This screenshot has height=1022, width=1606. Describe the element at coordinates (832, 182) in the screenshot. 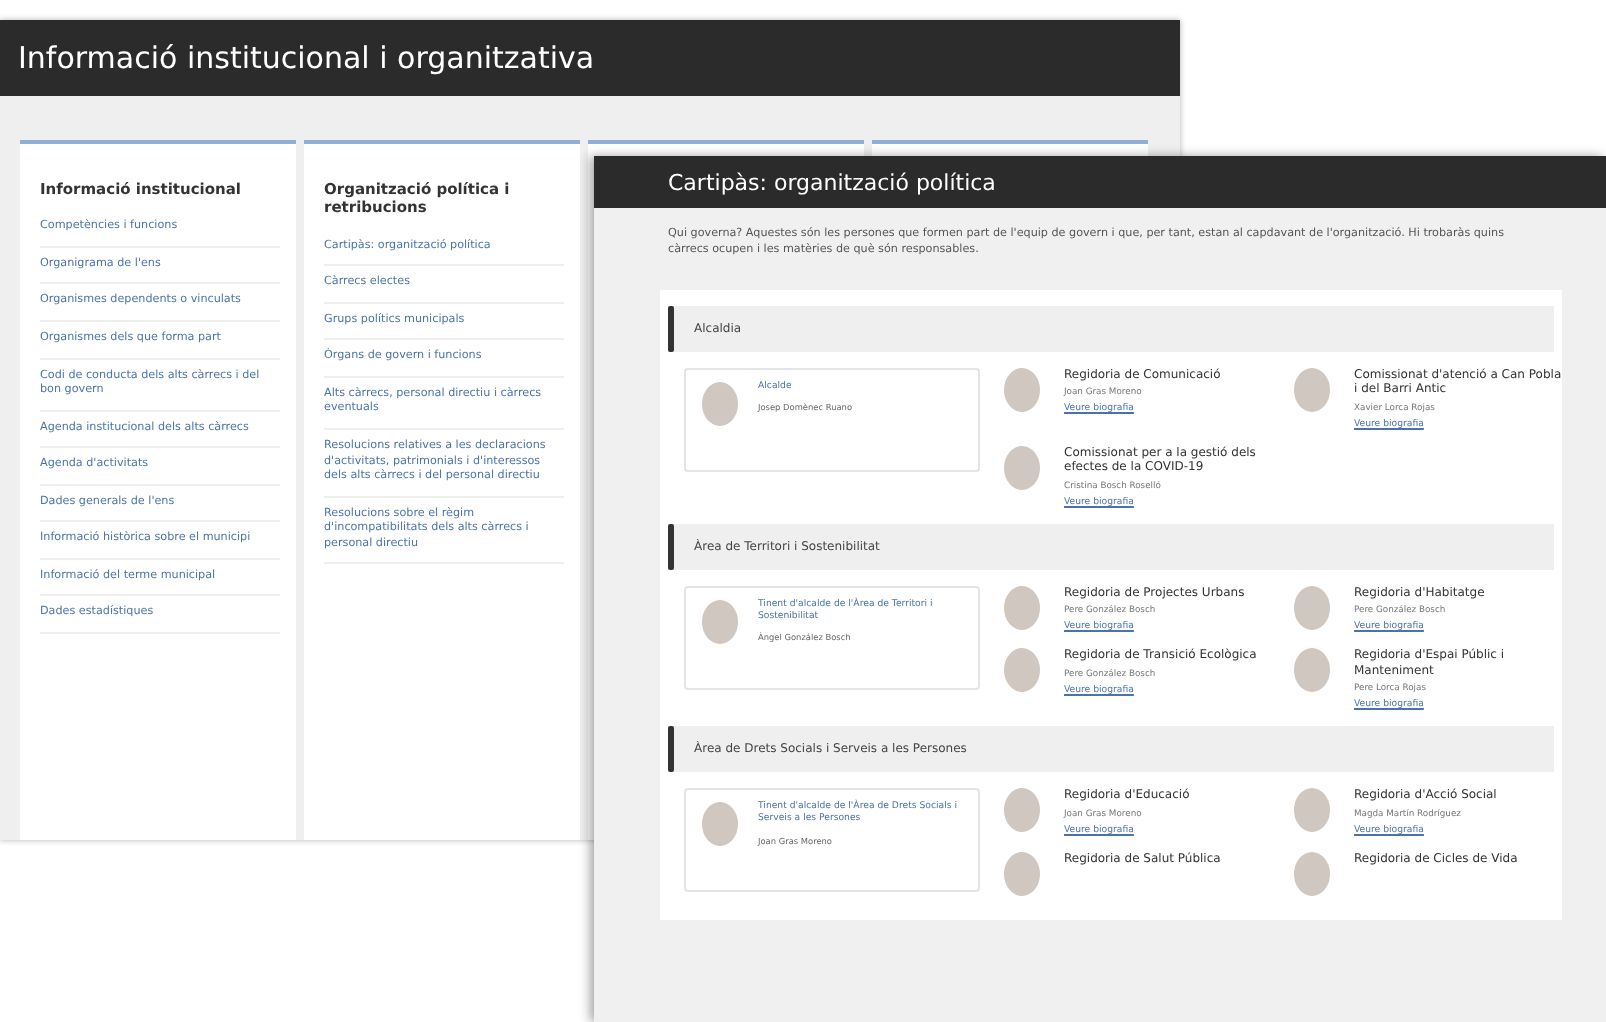

I see `page-title: Cartipàs: organització política` at that location.